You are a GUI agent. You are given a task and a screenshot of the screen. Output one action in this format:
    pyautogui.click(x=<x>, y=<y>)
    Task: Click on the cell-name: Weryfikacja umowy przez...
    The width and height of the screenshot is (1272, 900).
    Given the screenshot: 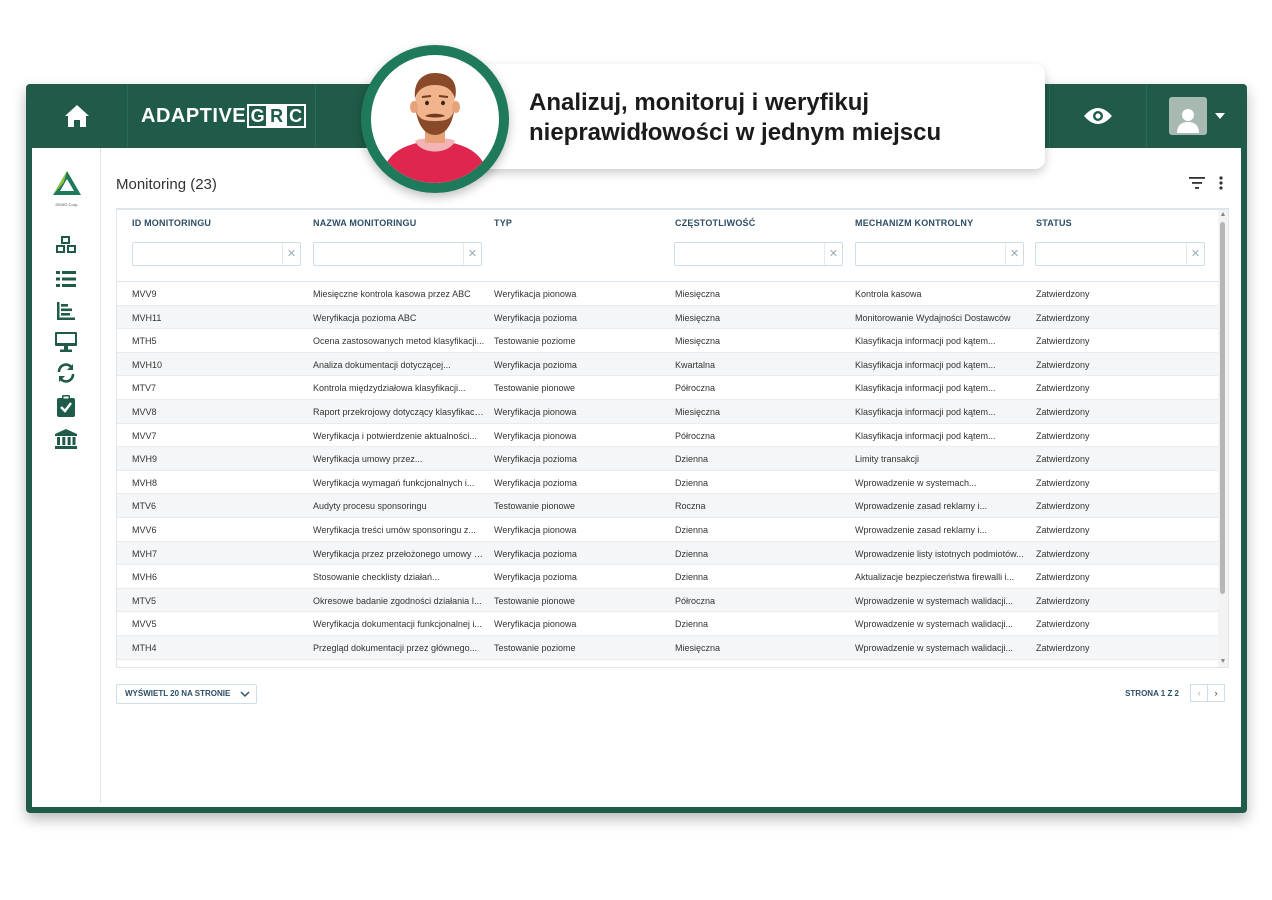 What is the action you would take?
    pyautogui.click(x=368, y=459)
    